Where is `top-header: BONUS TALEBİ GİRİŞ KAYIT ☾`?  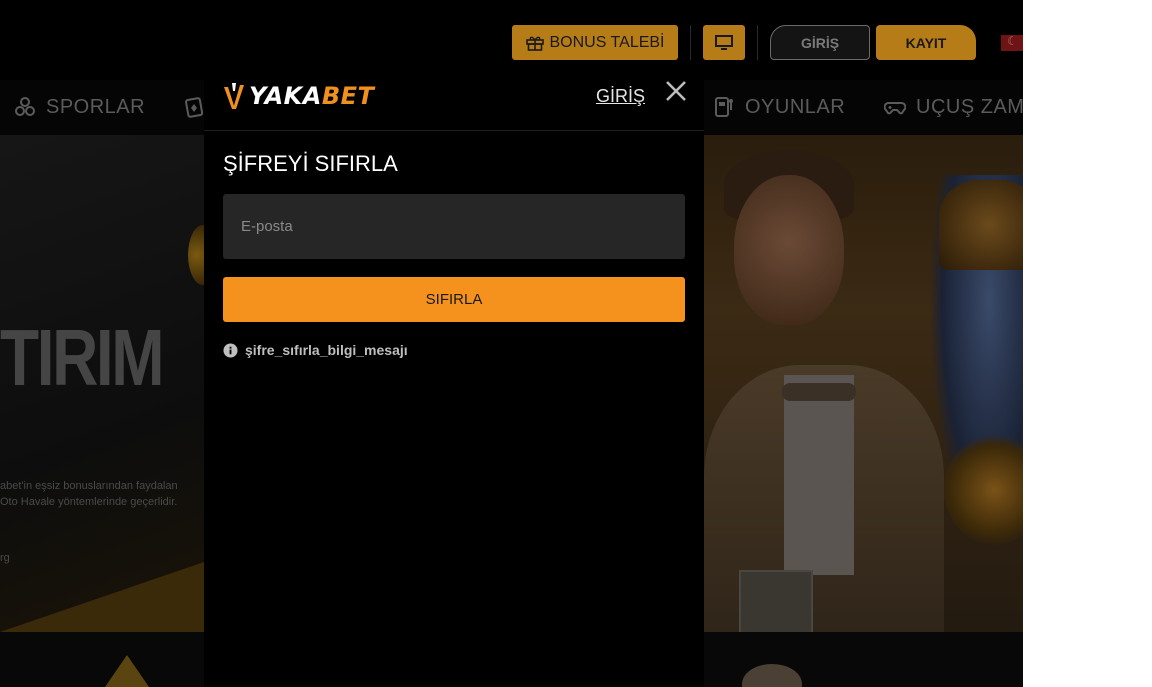
top-header: BONUS TALEBİ GİRİŞ KAYIT ☾ is located at coordinates (511, 40).